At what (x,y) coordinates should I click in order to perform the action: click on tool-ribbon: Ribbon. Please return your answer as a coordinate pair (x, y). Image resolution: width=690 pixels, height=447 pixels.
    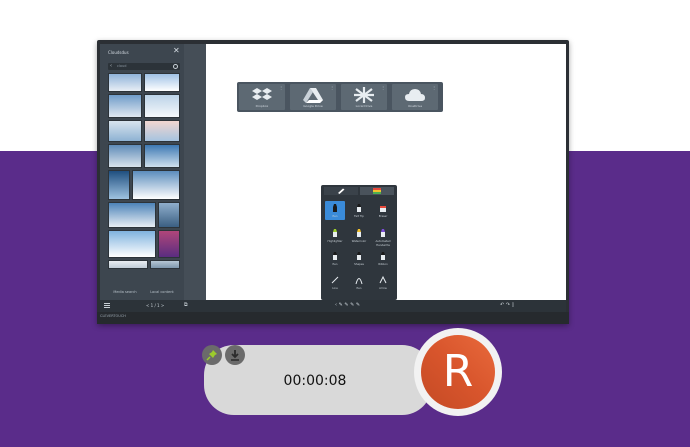
    Looking at the image, I should click on (383, 258).